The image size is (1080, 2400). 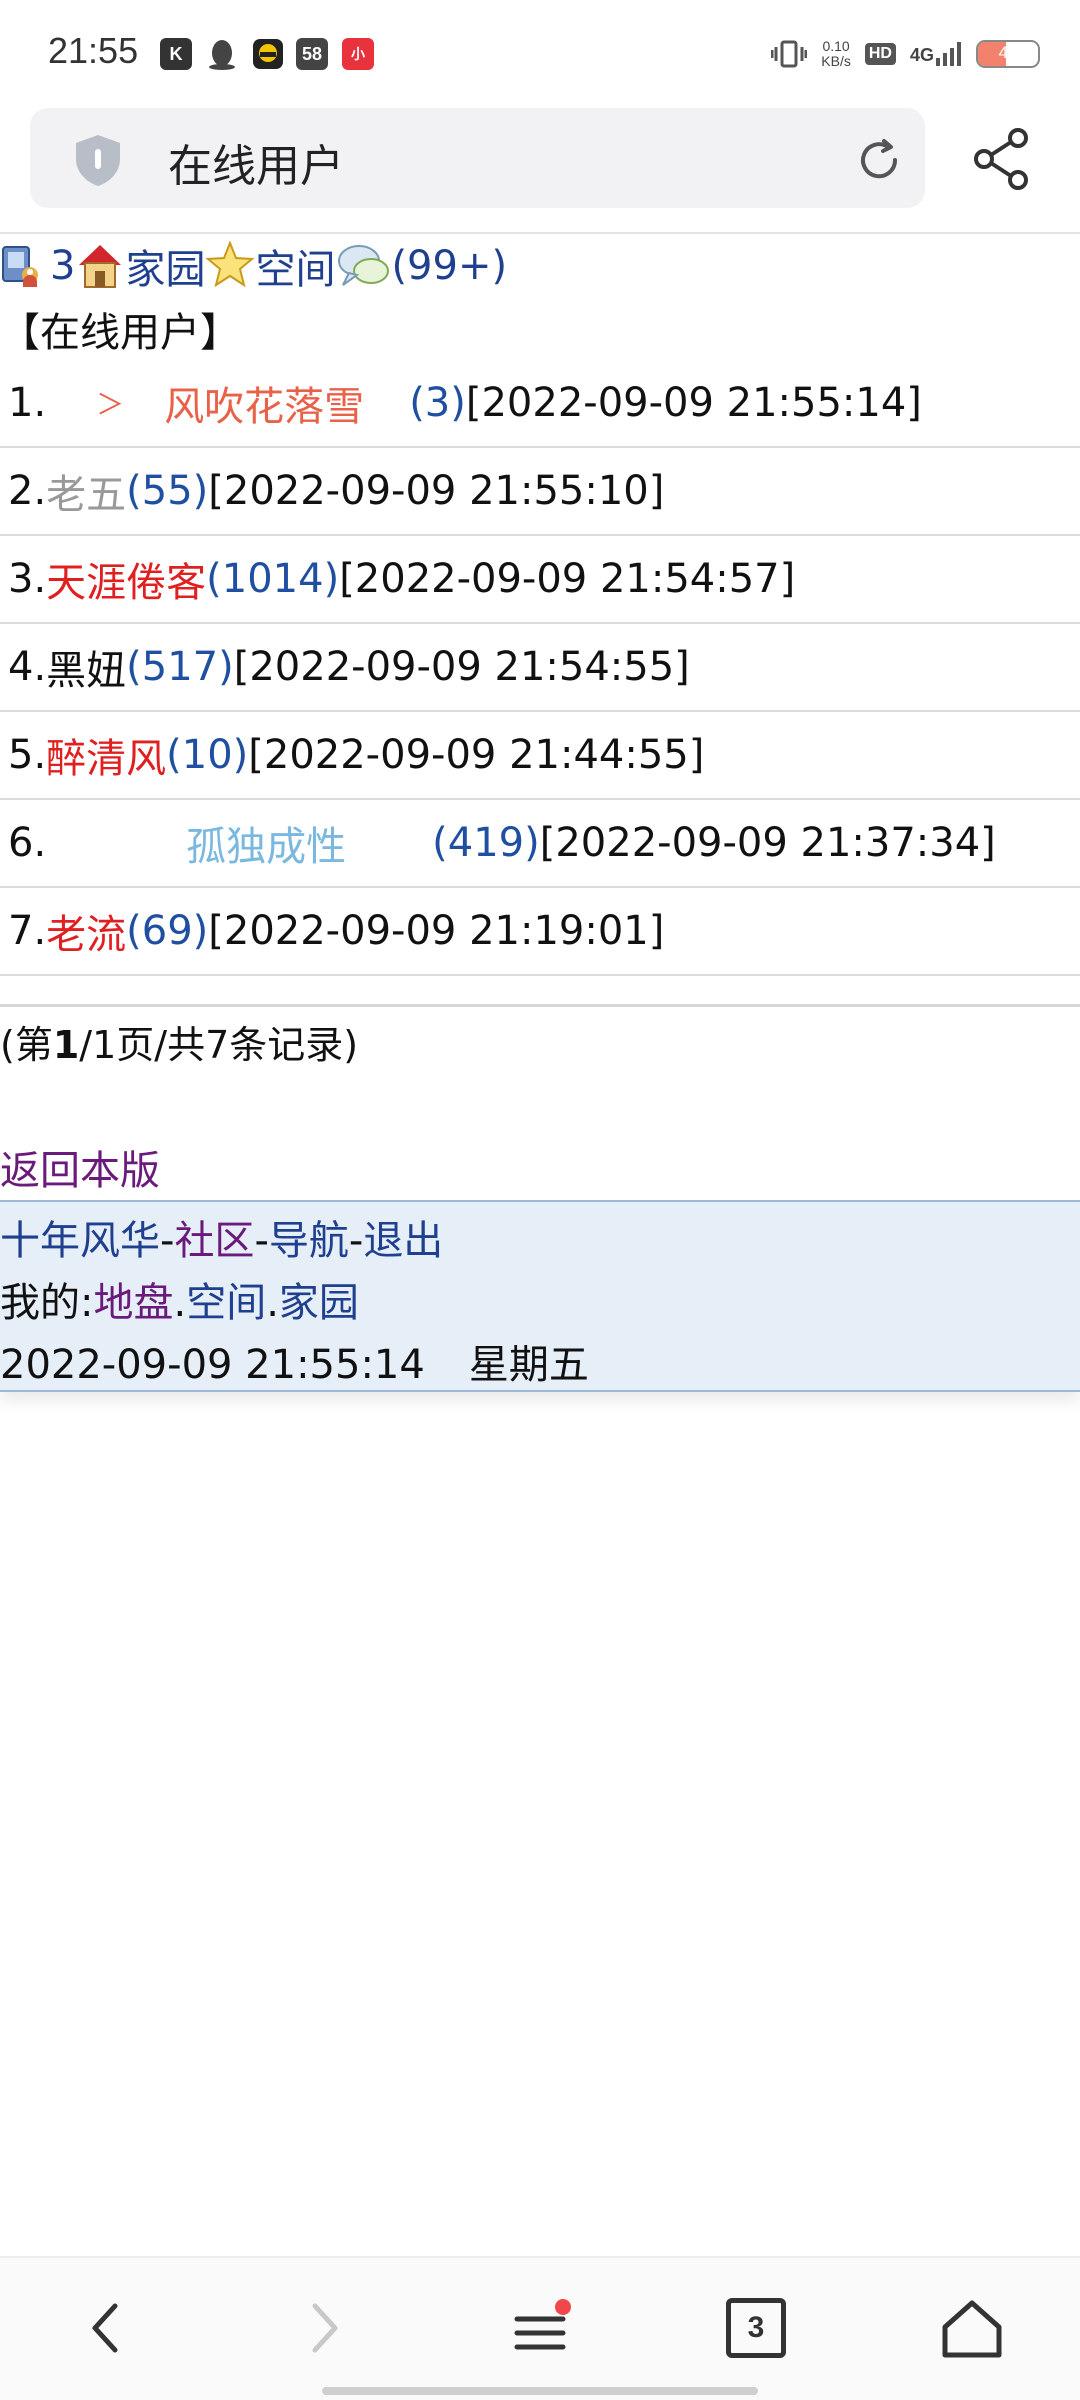 What do you see at coordinates (319, 1303) in the screenshot?
I see `my-home-link: 家园` at bounding box center [319, 1303].